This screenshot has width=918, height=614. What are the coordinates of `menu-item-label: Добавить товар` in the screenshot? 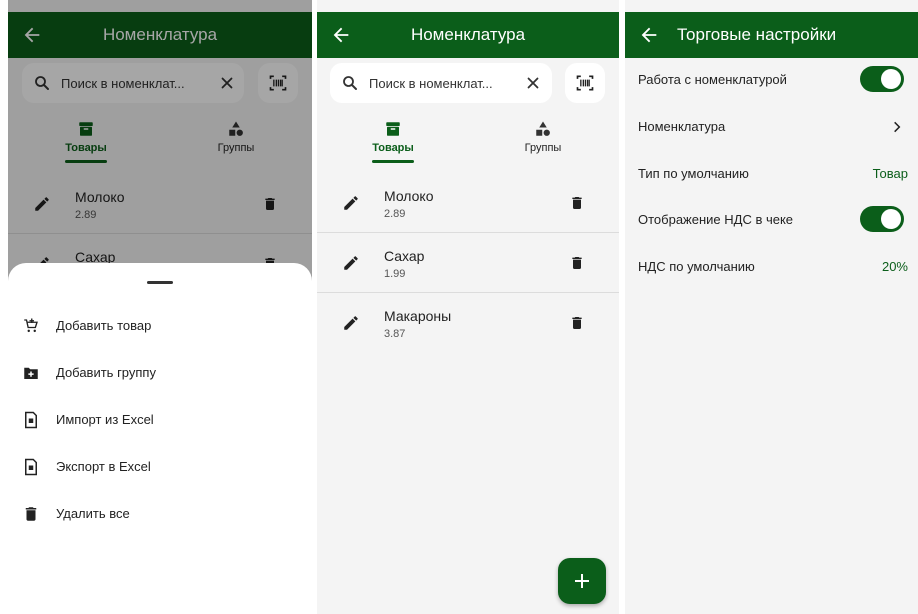 It's located at (104, 325).